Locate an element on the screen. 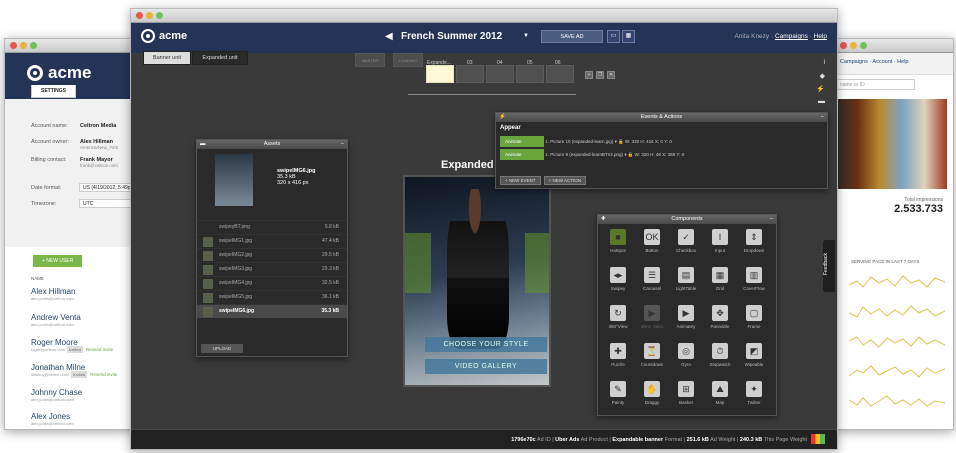 The width and height of the screenshot is (956, 453). height-value: 48 is located at coordinates (658, 154).